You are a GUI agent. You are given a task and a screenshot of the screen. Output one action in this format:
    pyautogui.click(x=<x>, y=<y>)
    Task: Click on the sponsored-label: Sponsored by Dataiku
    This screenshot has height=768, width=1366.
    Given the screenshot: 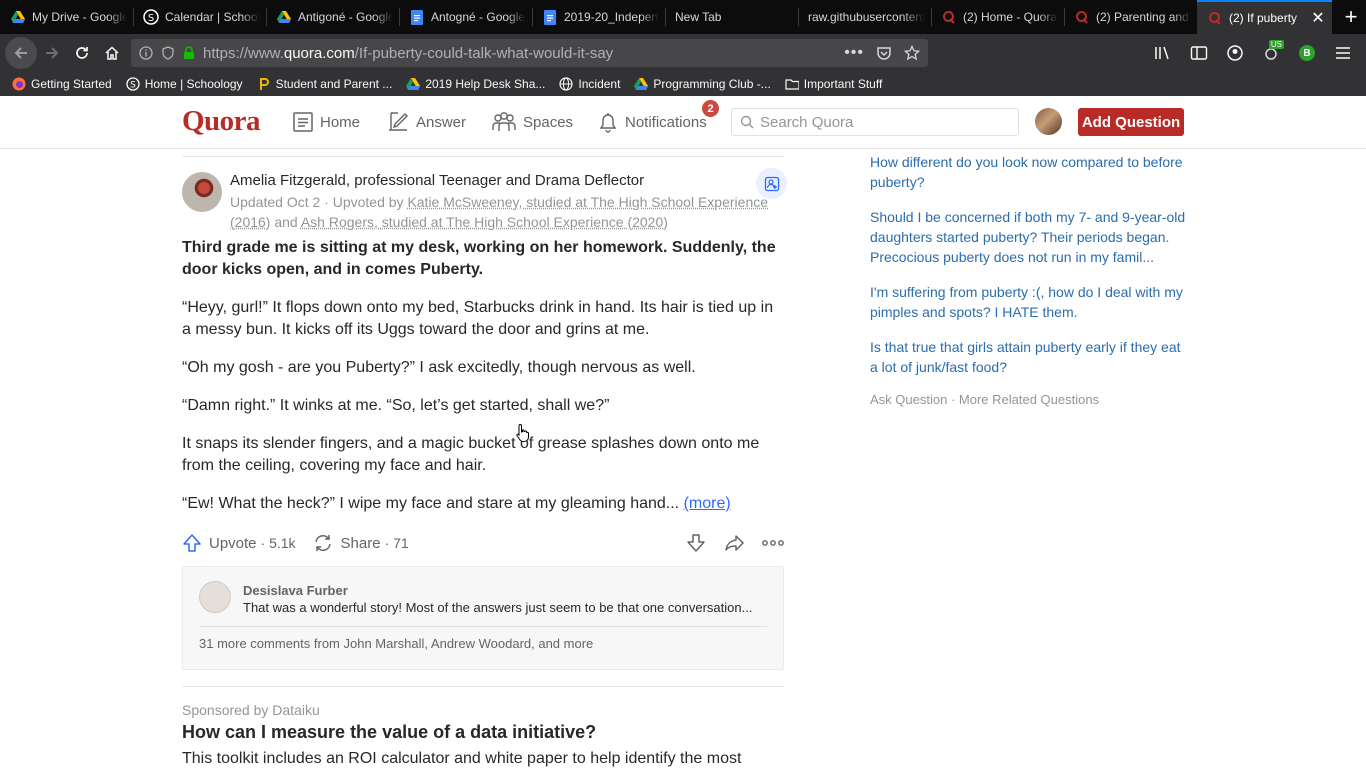 What is the action you would take?
    pyautogui.click(x=251, y=710)
    